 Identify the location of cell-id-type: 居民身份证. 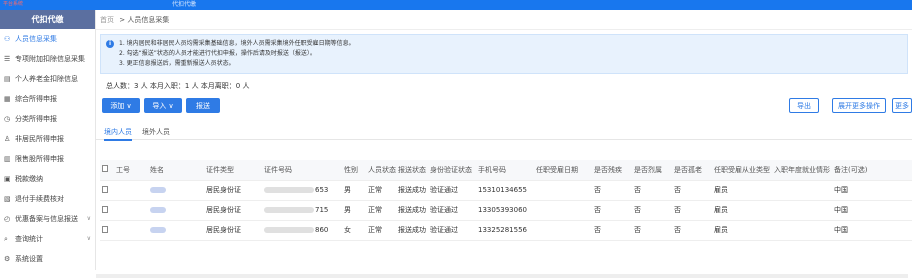
(233, 230).